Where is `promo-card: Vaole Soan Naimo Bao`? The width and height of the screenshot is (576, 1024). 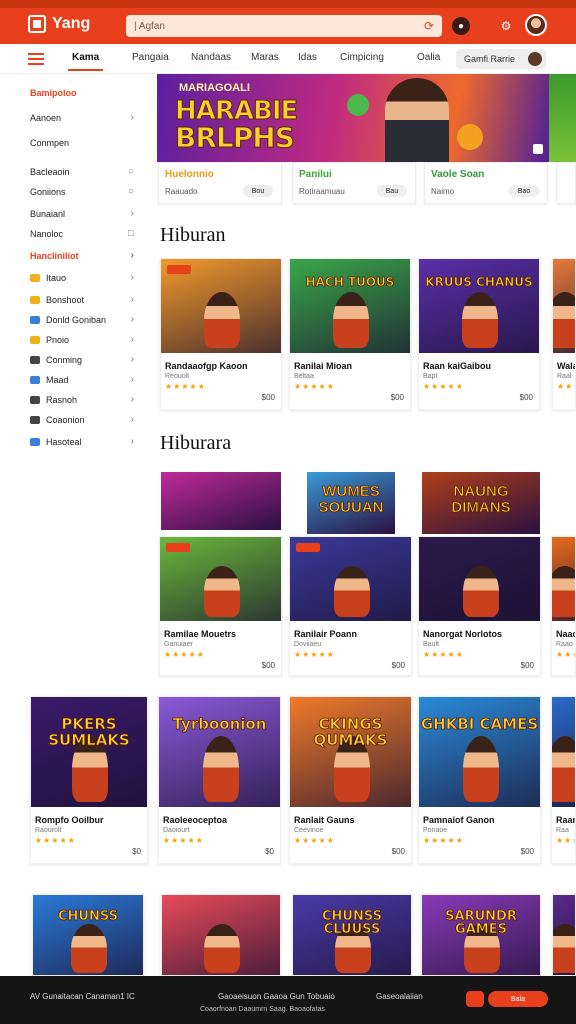 promo-card: Vaole Soan Naimo Bao is located at coordinates (486, 183).